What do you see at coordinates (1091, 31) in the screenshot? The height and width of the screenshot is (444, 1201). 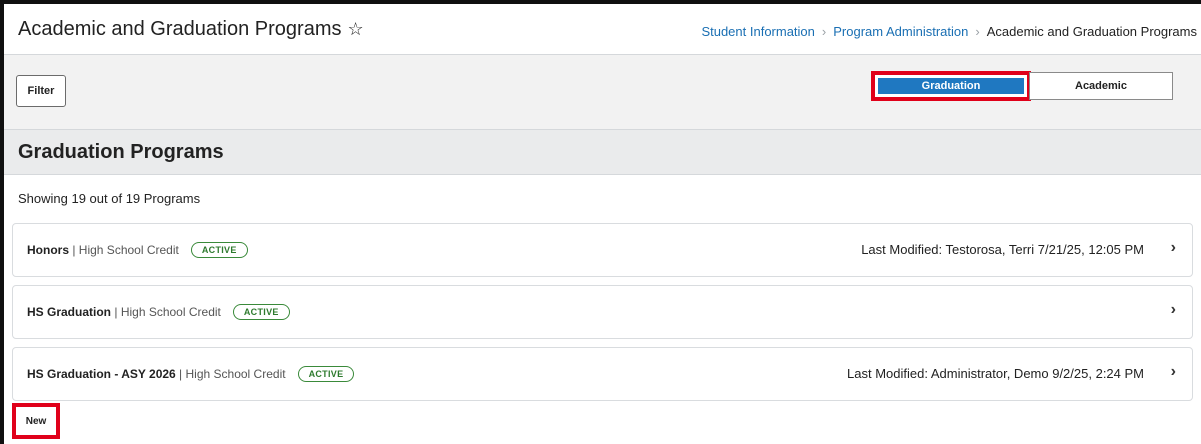 I see `breadcrumb-current: Academic and Graduation Programs` at bounding box center [1091, 31].